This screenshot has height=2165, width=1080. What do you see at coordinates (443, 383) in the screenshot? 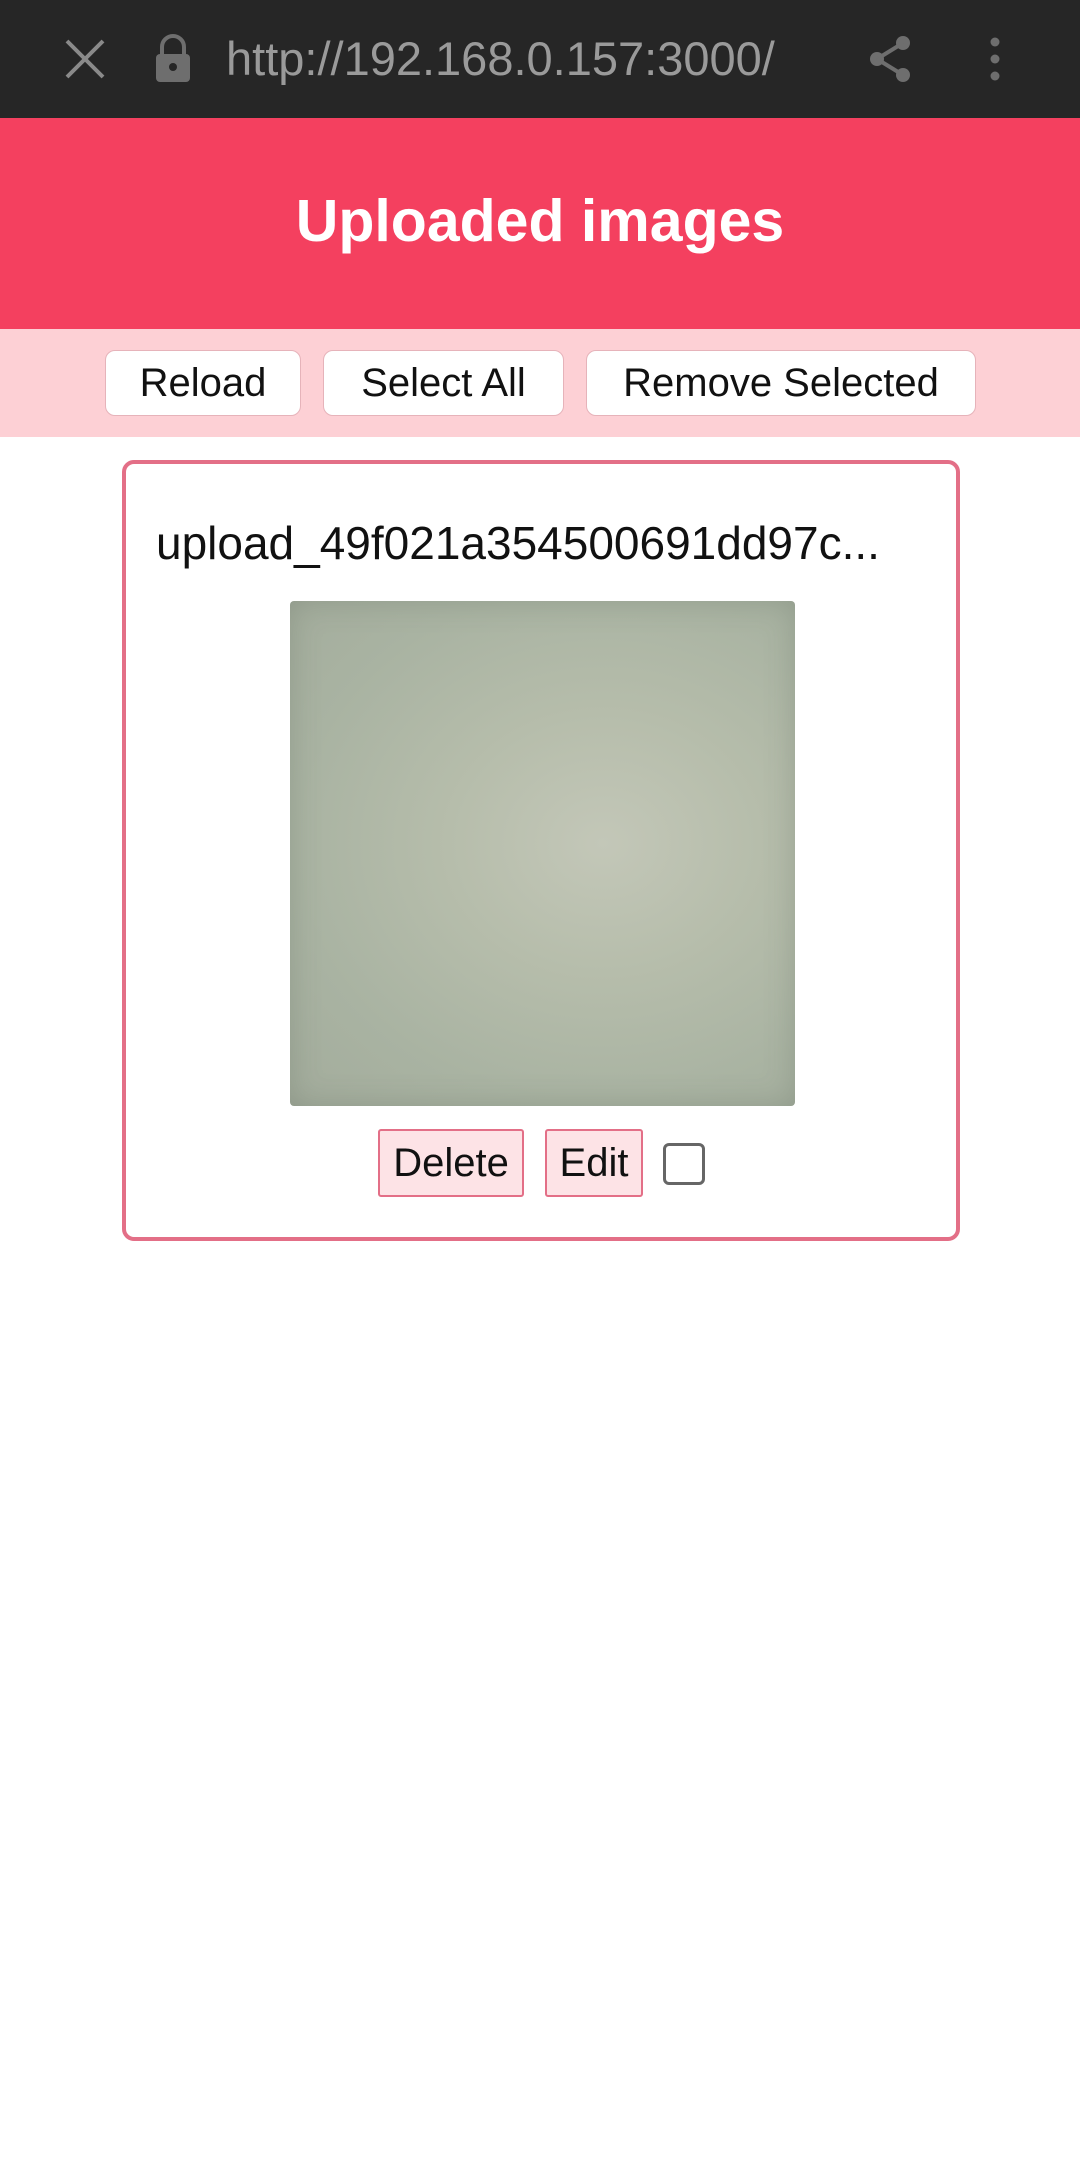
I see `select-all-button: Select All` at bounding box center [443, 383].